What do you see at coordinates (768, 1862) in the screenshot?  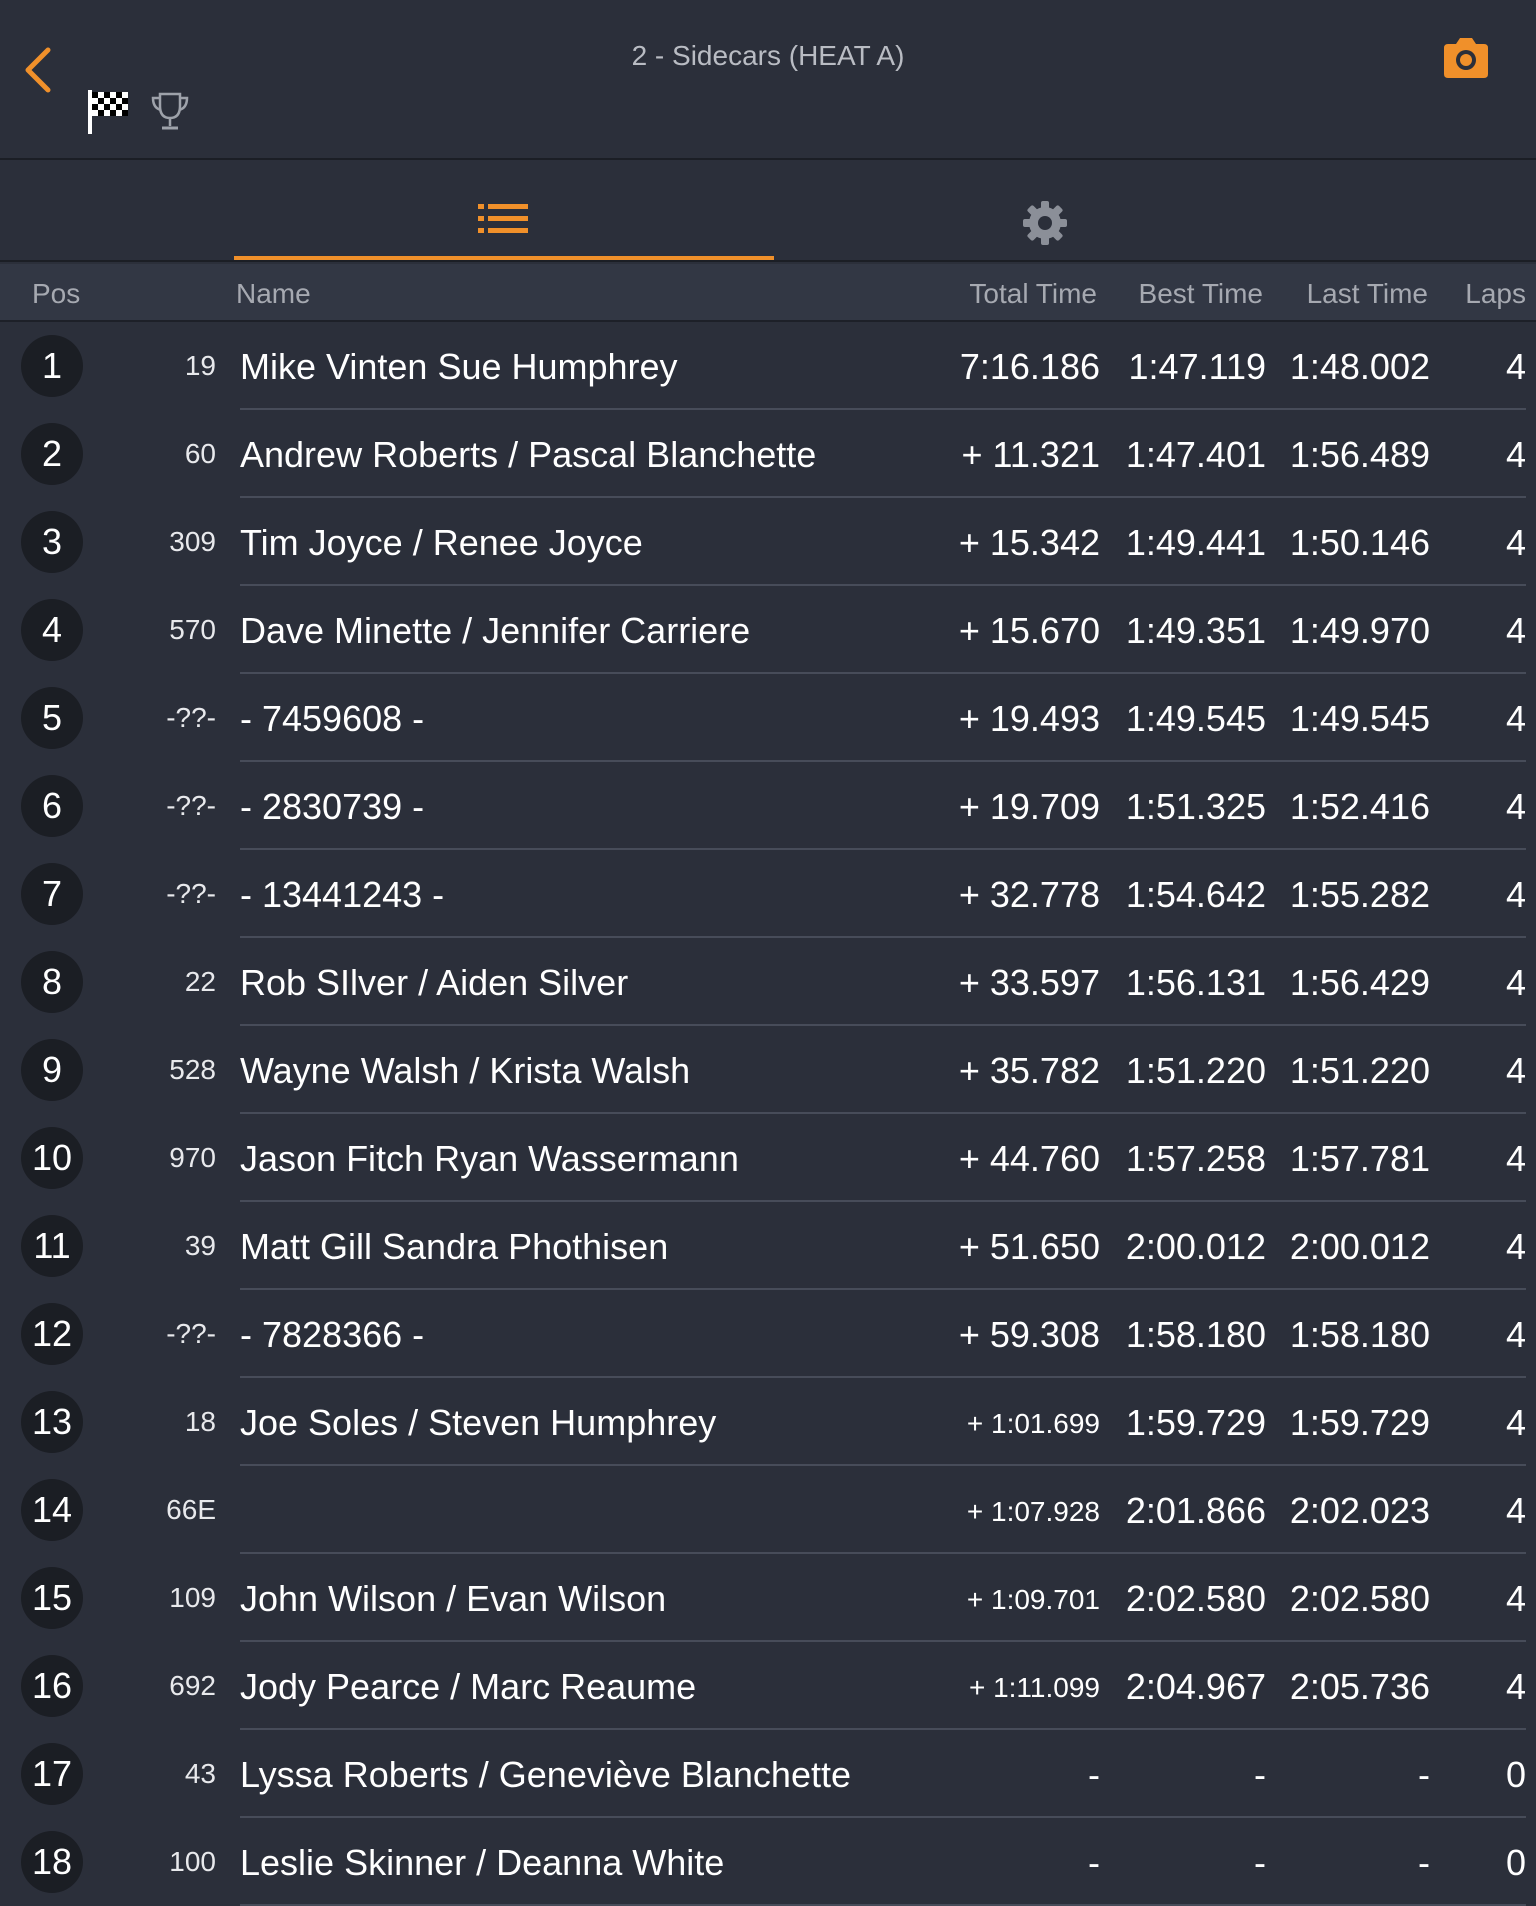 I see `table-row: 18 100 Leslie Skinner / Deanna White - - - 0` at bounding box center [768, 1862].